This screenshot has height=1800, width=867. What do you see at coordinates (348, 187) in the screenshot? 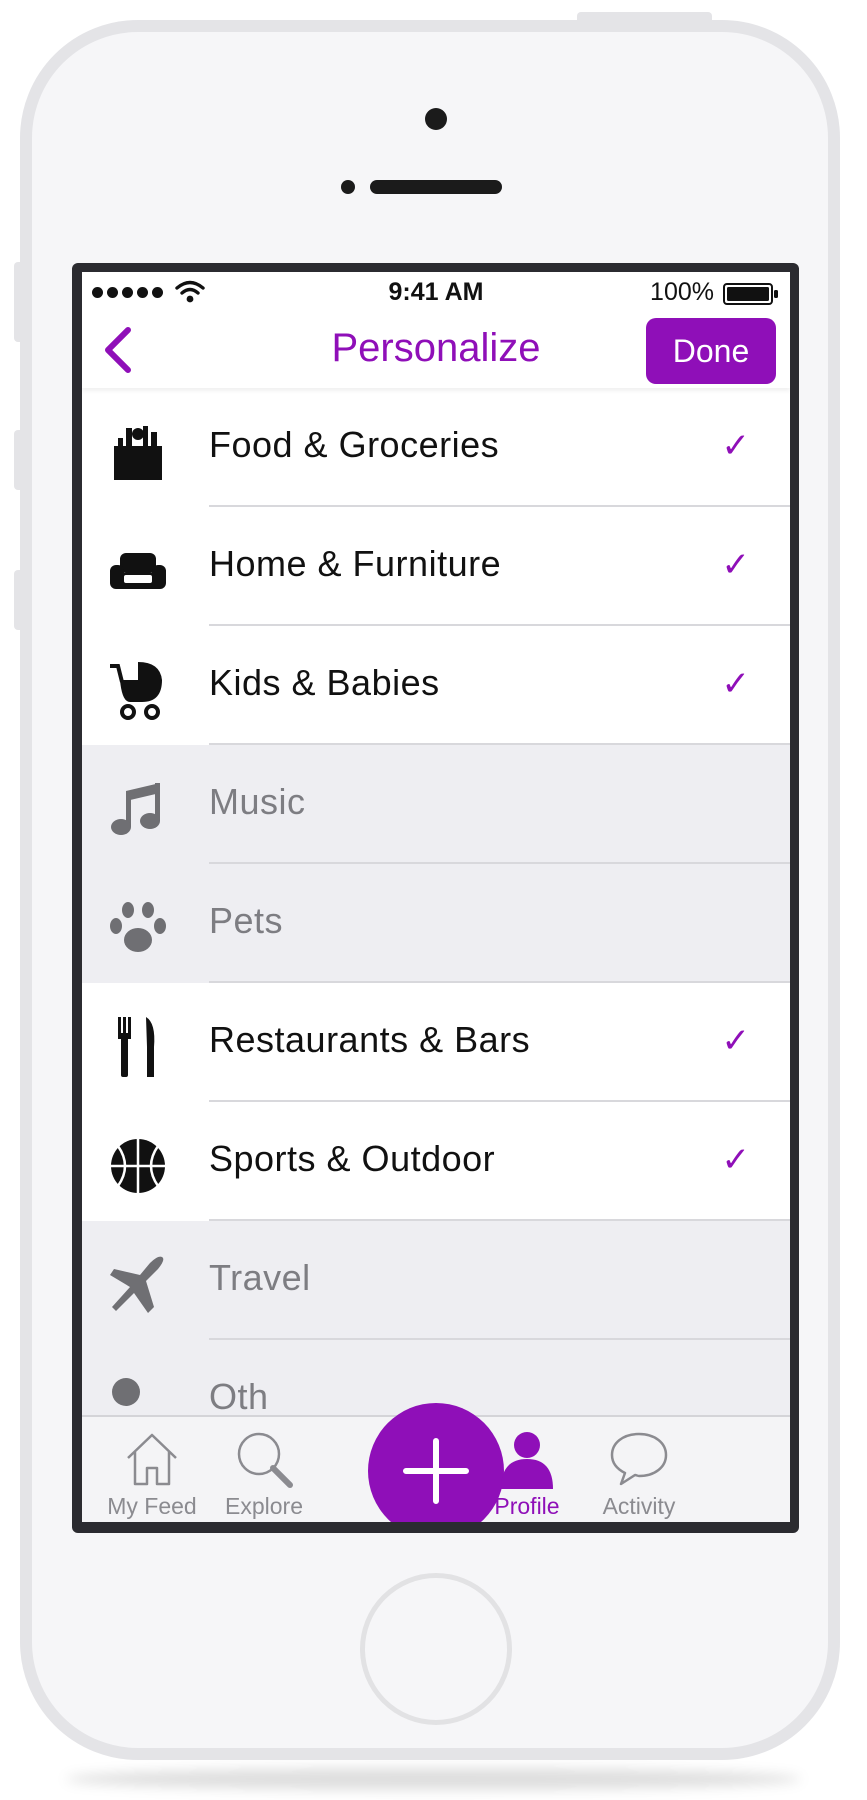
I see `proximity-sensor` at bounding box center [348, 187].